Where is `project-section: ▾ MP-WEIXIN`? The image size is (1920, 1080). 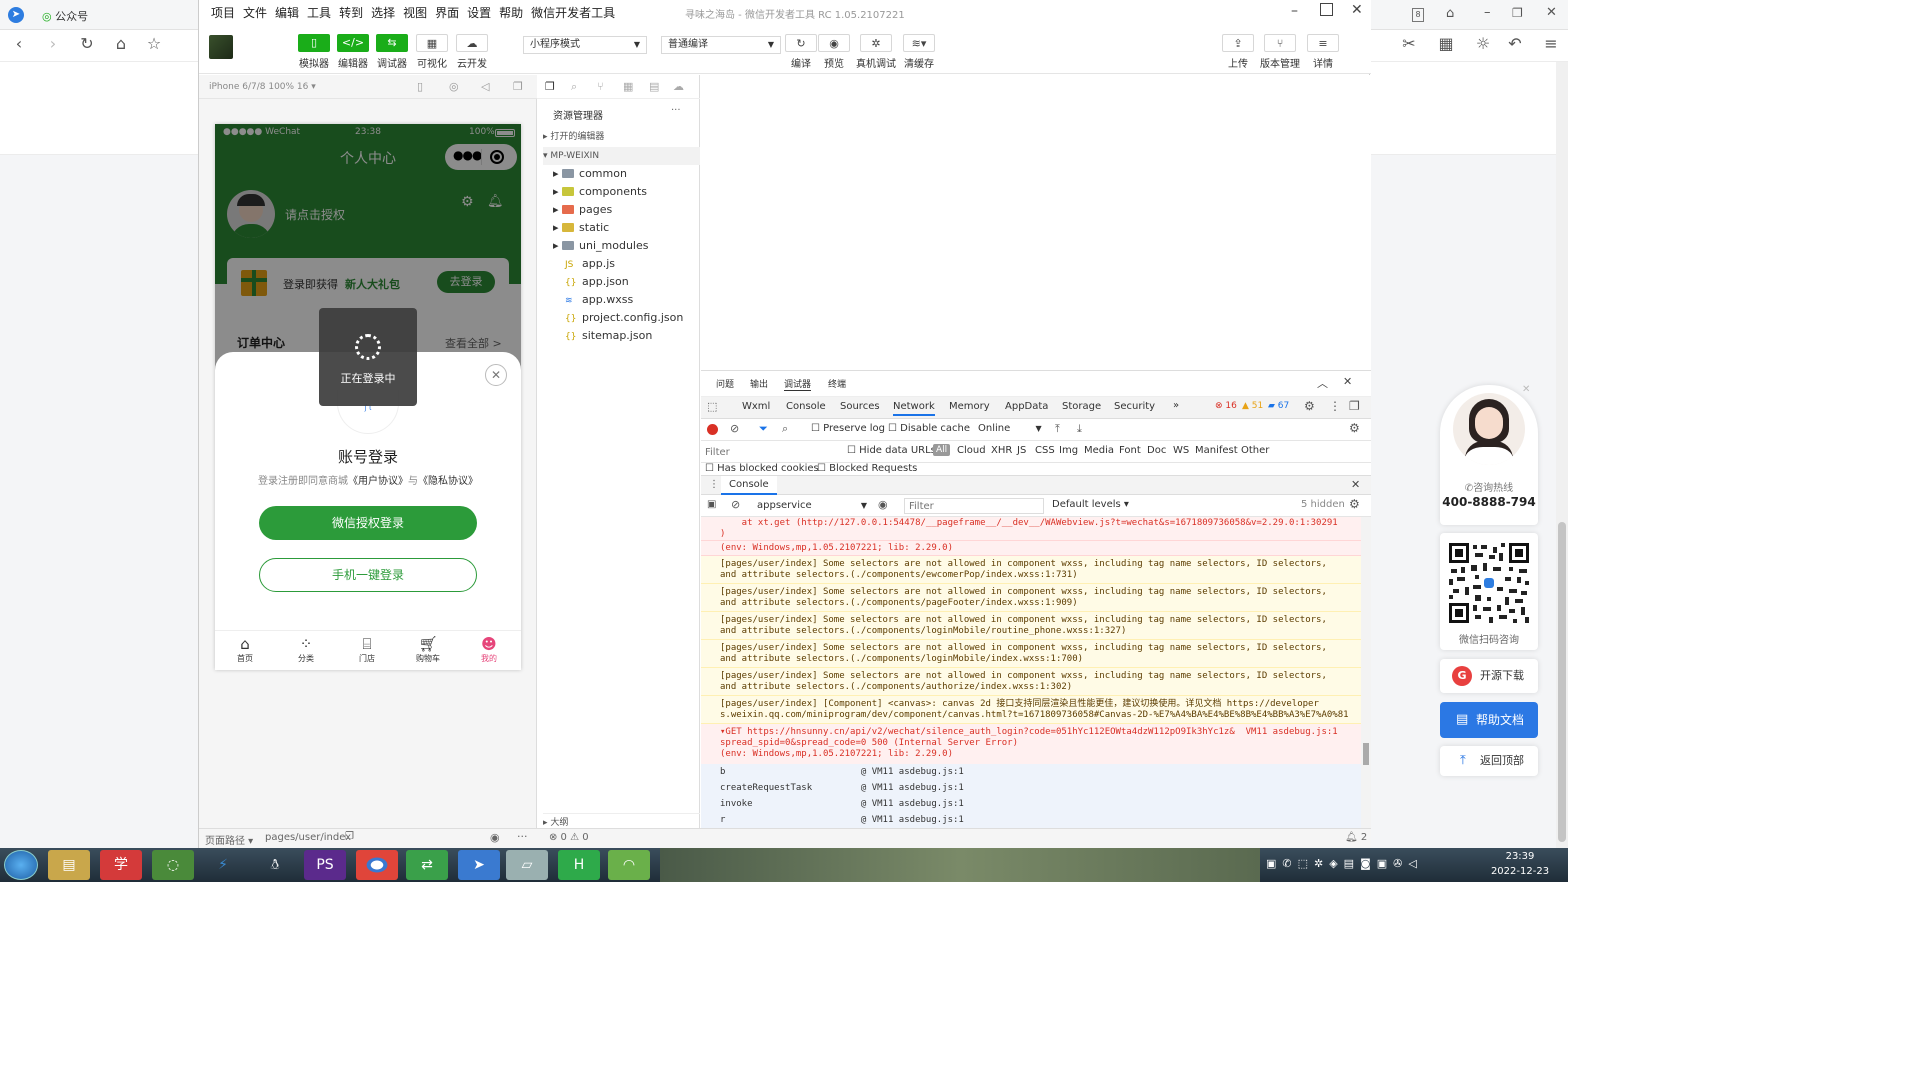
project-section: ▾ MP-WEIXIN is located at coordinates (621, 156).